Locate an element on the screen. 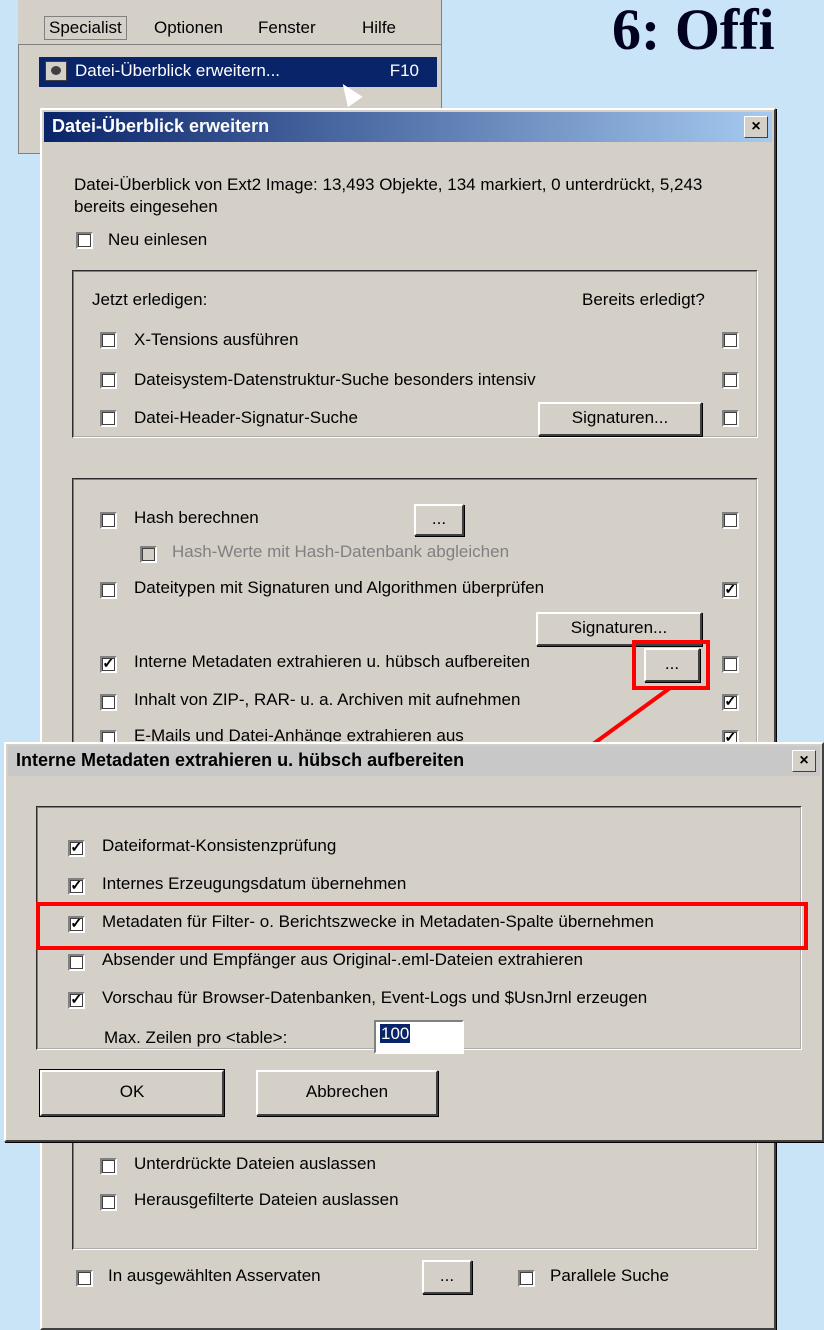  header-sig-label: Datei-Header-Signatur-Suche is located at coordinates (246, 417).